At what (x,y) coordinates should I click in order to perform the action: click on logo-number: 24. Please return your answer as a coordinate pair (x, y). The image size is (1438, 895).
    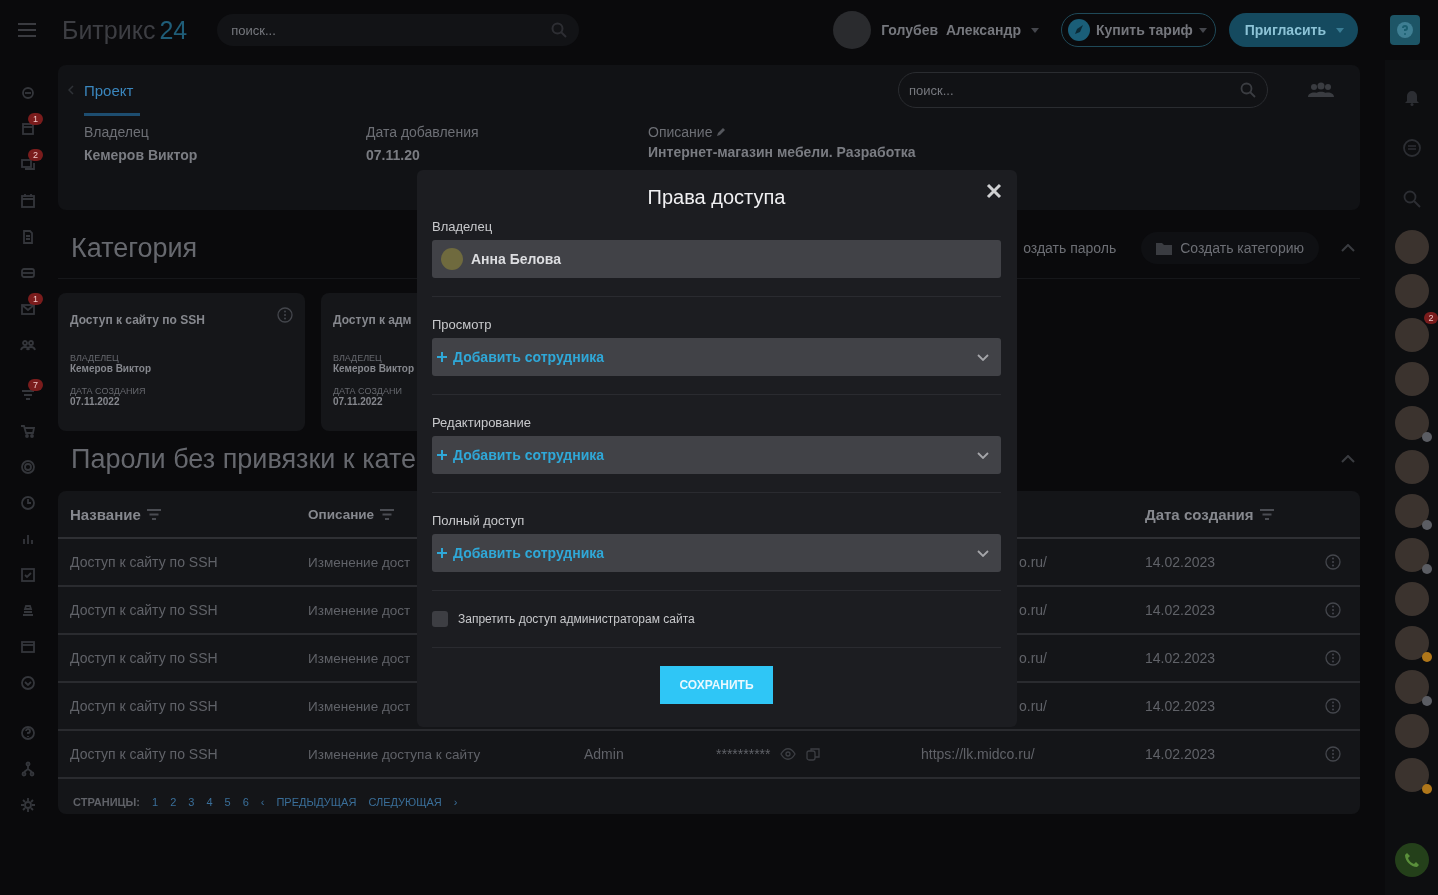
    Looking at the image, I should click on (173, 29).